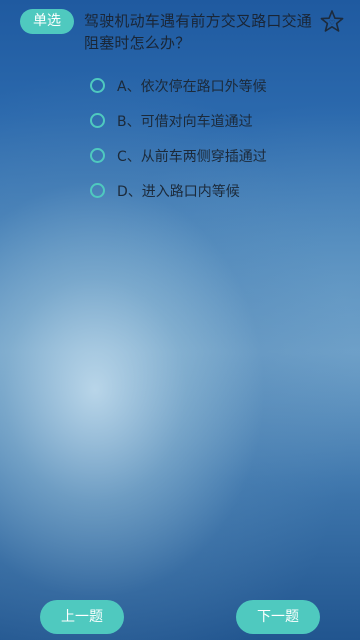 The height and width of the screenshot is (640, 360). Describe the element at coordinates (192, 86) in the screenshot. I see `option-label: A、依次停在路口外等候` at that location.